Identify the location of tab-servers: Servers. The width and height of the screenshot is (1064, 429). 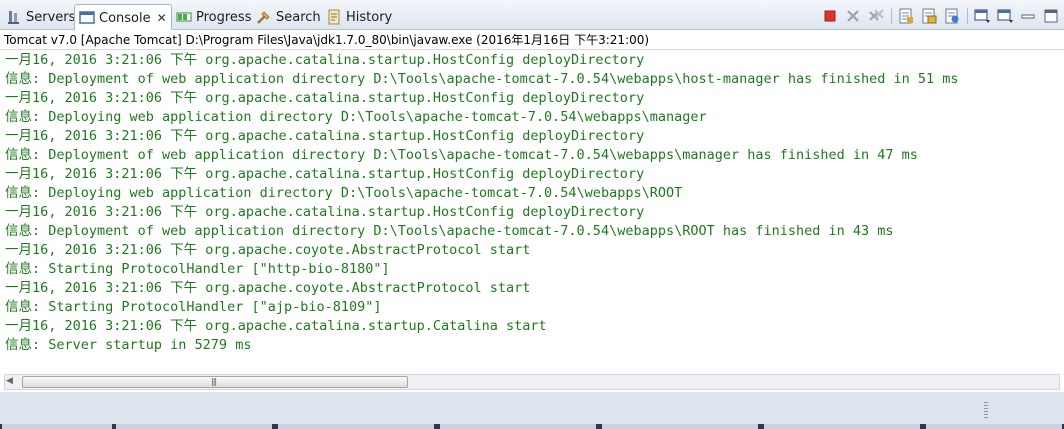
(40, 17).